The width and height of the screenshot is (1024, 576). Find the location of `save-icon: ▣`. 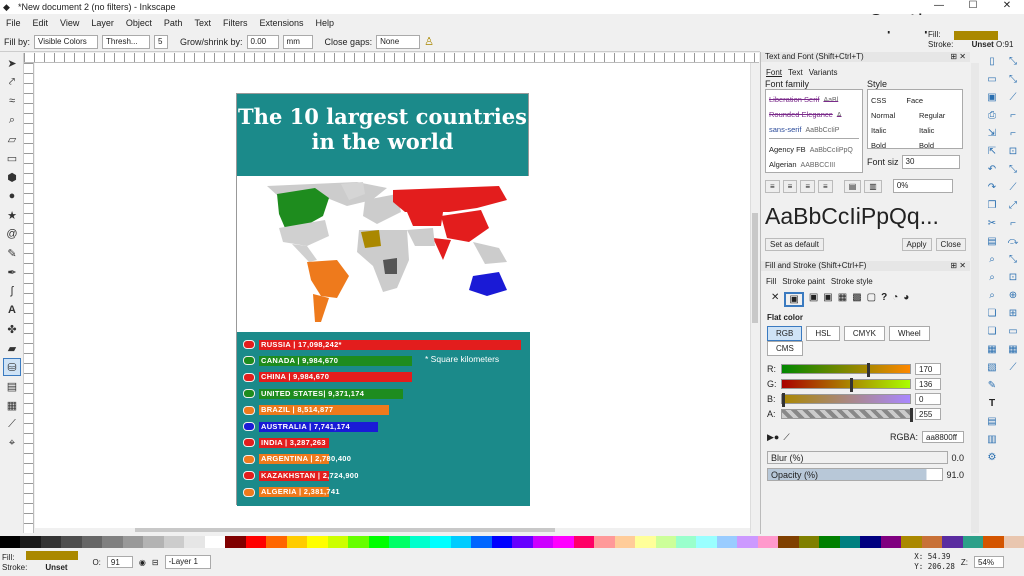

save-icon: ▣ is located at coordinates (992, 98).